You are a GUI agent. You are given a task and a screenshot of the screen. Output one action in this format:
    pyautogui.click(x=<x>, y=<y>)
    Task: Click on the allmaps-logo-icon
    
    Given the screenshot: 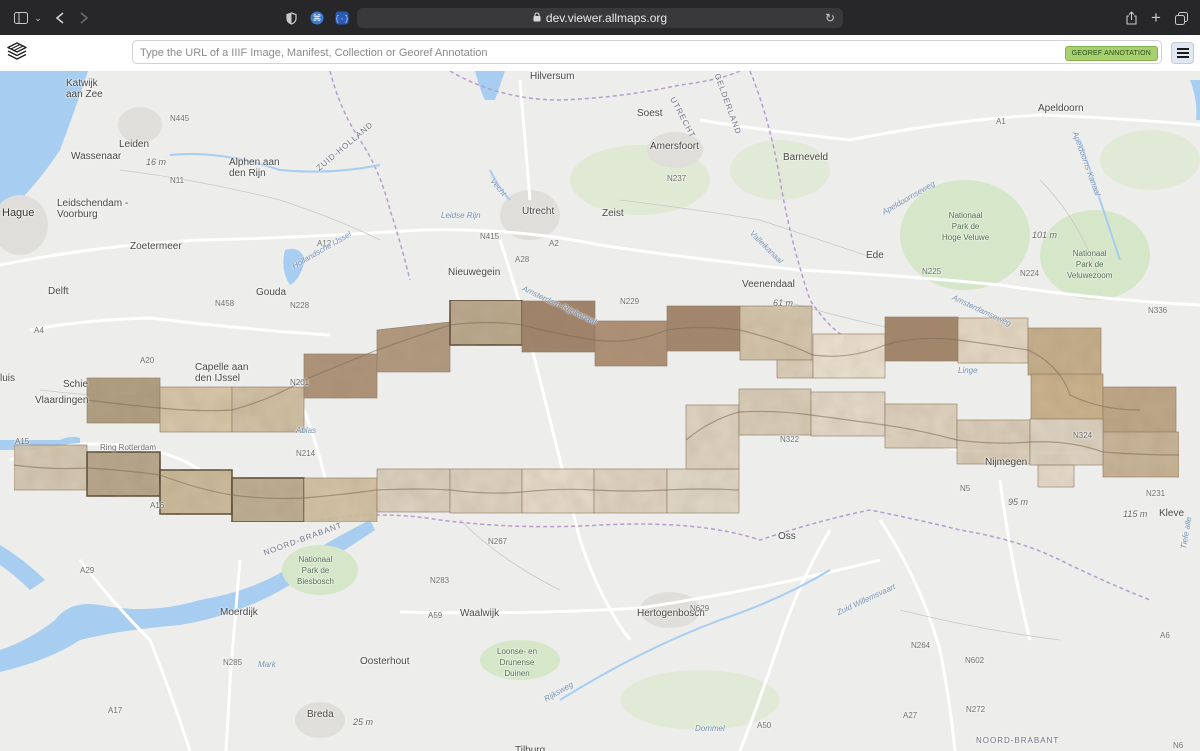 What is the action you would take?
    pyautogui.click(x=17, y=52)
    